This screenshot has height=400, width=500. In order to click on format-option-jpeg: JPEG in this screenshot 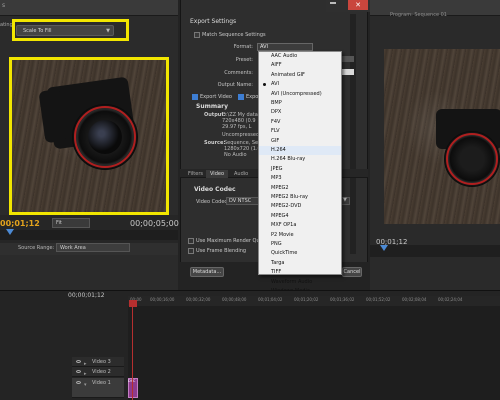, I will do `click(300, 169)`.